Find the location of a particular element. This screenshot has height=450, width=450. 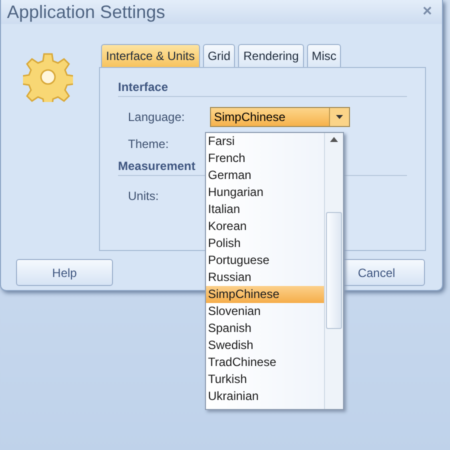

dropdown-item: Slovenian is located at coordinates (265, 311).